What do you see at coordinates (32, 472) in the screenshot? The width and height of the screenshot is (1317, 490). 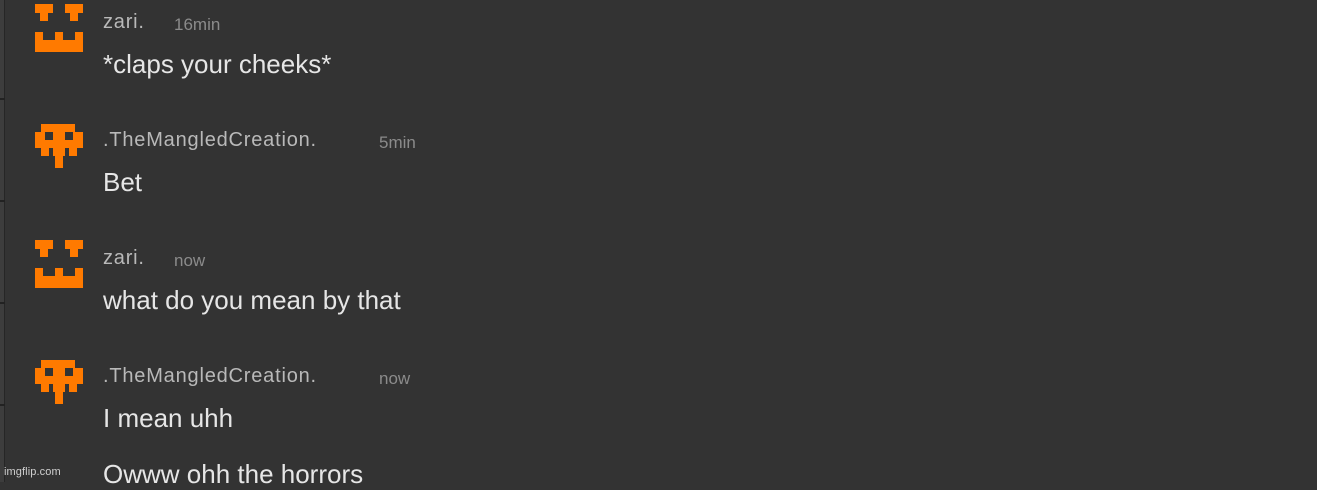 I see `imgflip-watermark: imgflip.com` at bounding box center [32, 472].